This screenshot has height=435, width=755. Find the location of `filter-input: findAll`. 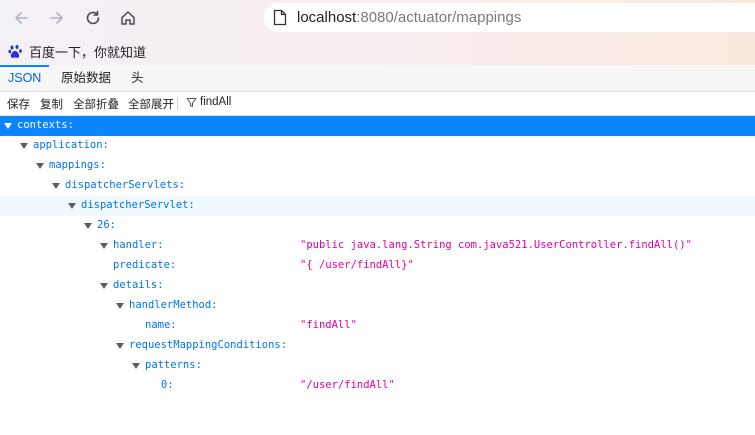

filter-input: findAll is located at coordinates (208, 102).